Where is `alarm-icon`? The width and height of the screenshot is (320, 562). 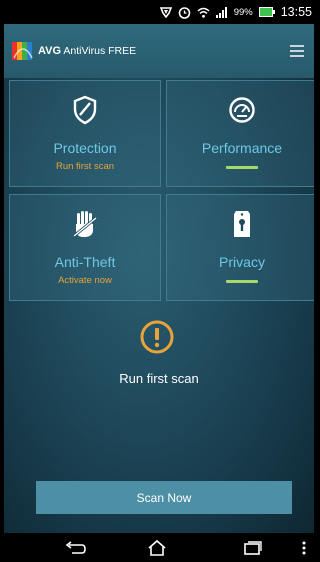 alarm-icon is located at coordinates (184, 12).